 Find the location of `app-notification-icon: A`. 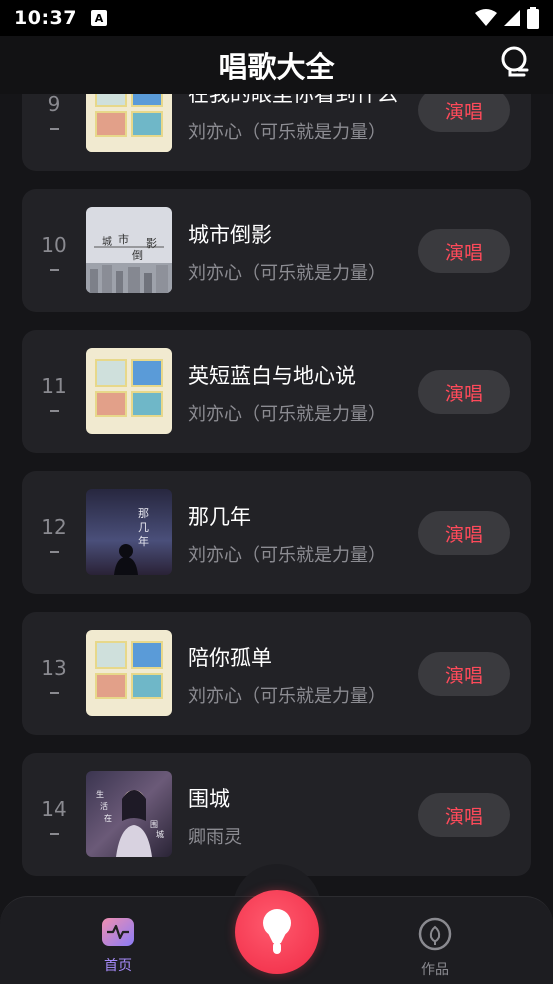

app-notification-icon: A is located at coordinates (98, 18).